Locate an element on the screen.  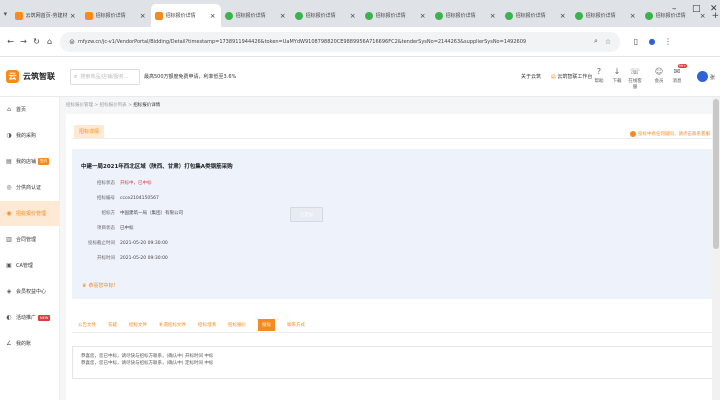
my-purchase-icon: ◑ is located at coordinates (9, 135).